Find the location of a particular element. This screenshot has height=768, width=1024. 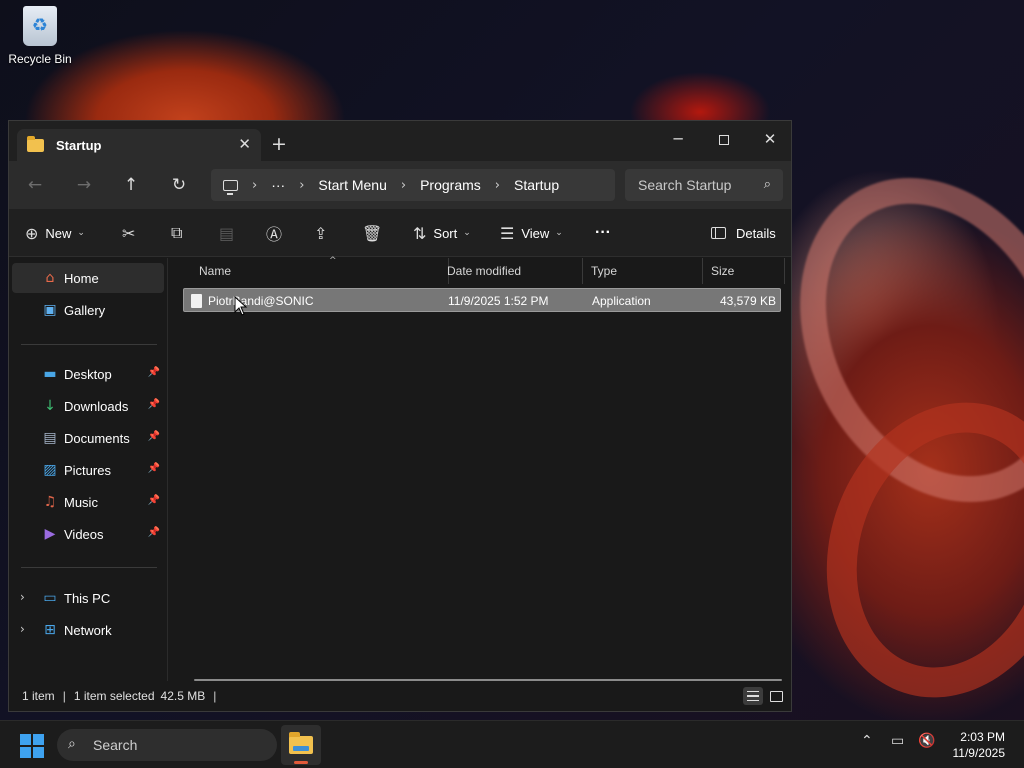

view-icon: ☰ is located at coordinates (507, 233).